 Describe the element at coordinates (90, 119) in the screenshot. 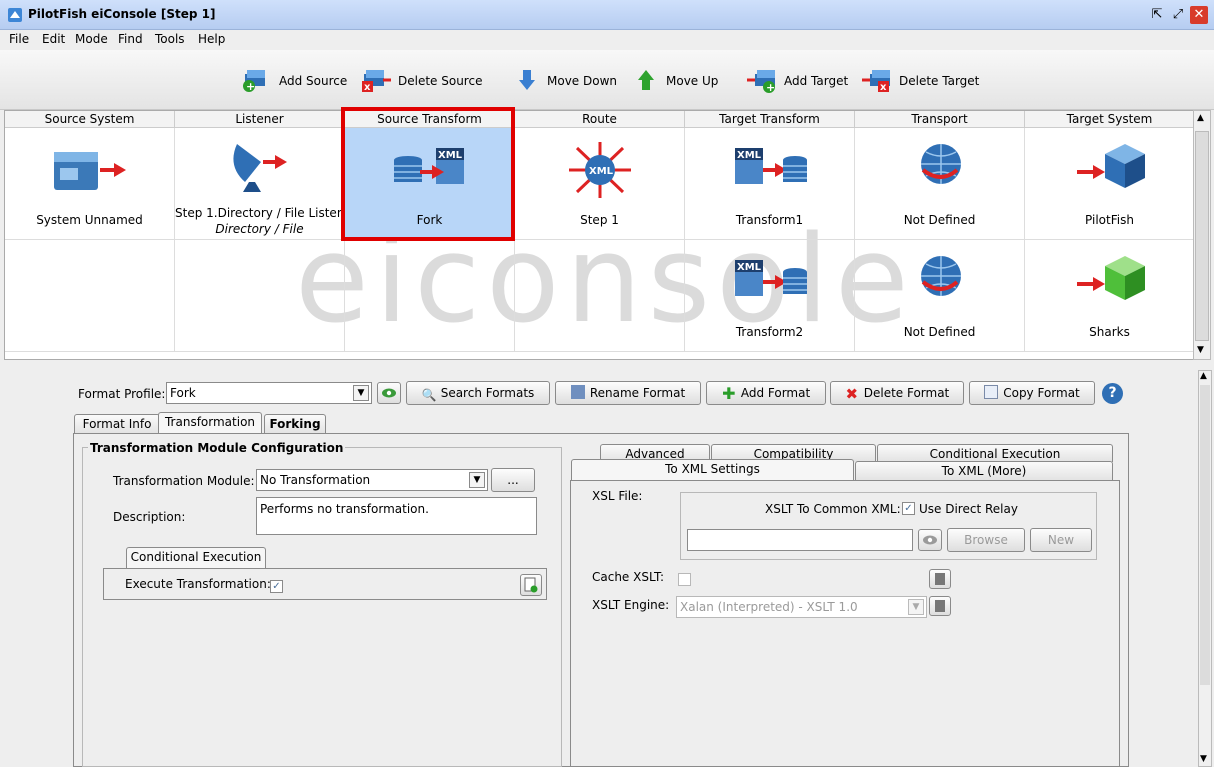

I see `header-source-system: Source System` at that location.